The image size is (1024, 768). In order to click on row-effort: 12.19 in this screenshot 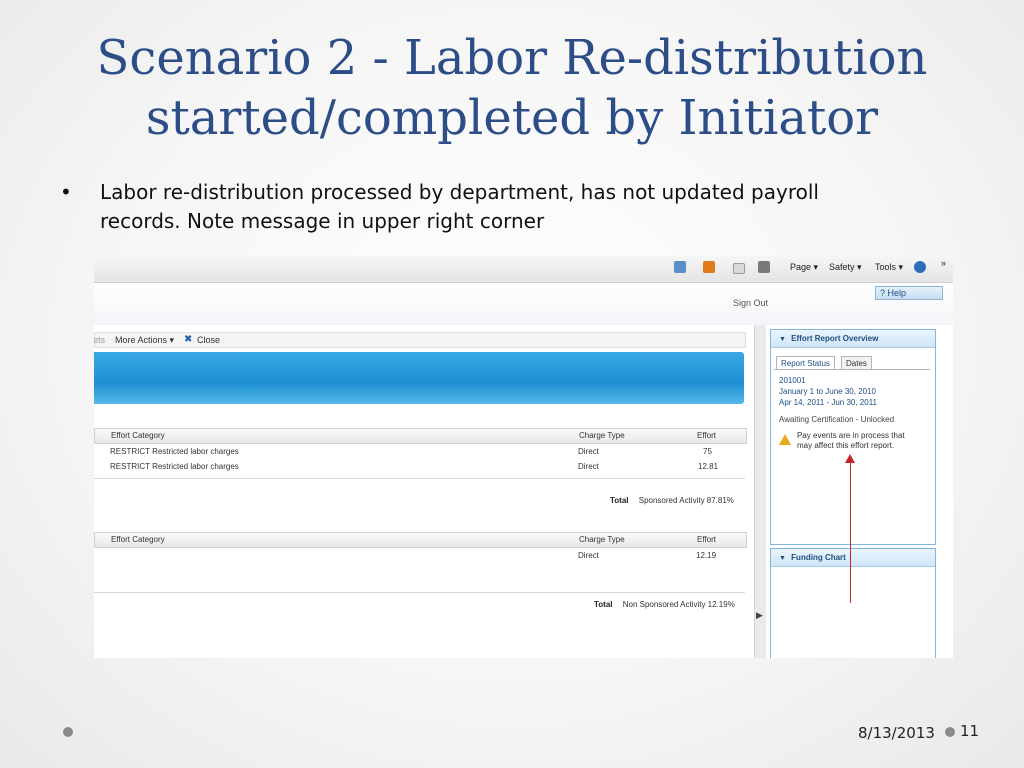, I will do `click(706, 555)`.